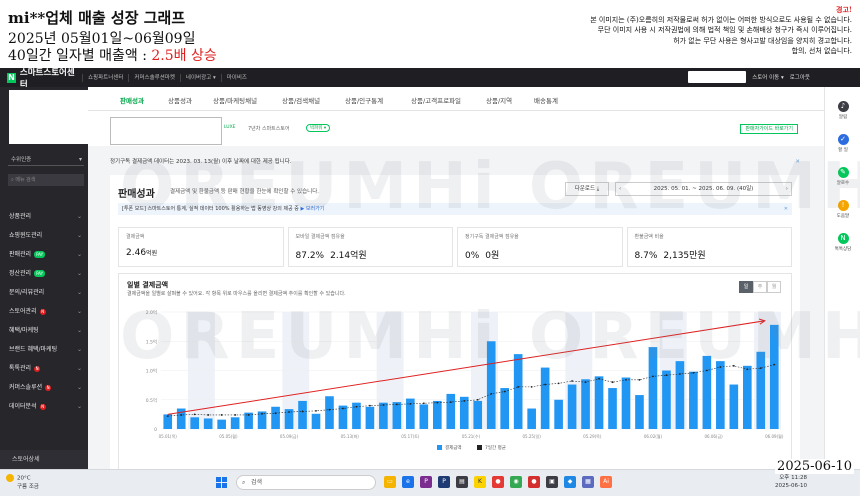 Image resolution: width=860 pixels, height=496 pixels. Describe the element at coordinates (390, 482) in the screenshot. I see `file-explorer-icon: ▭` at that location.